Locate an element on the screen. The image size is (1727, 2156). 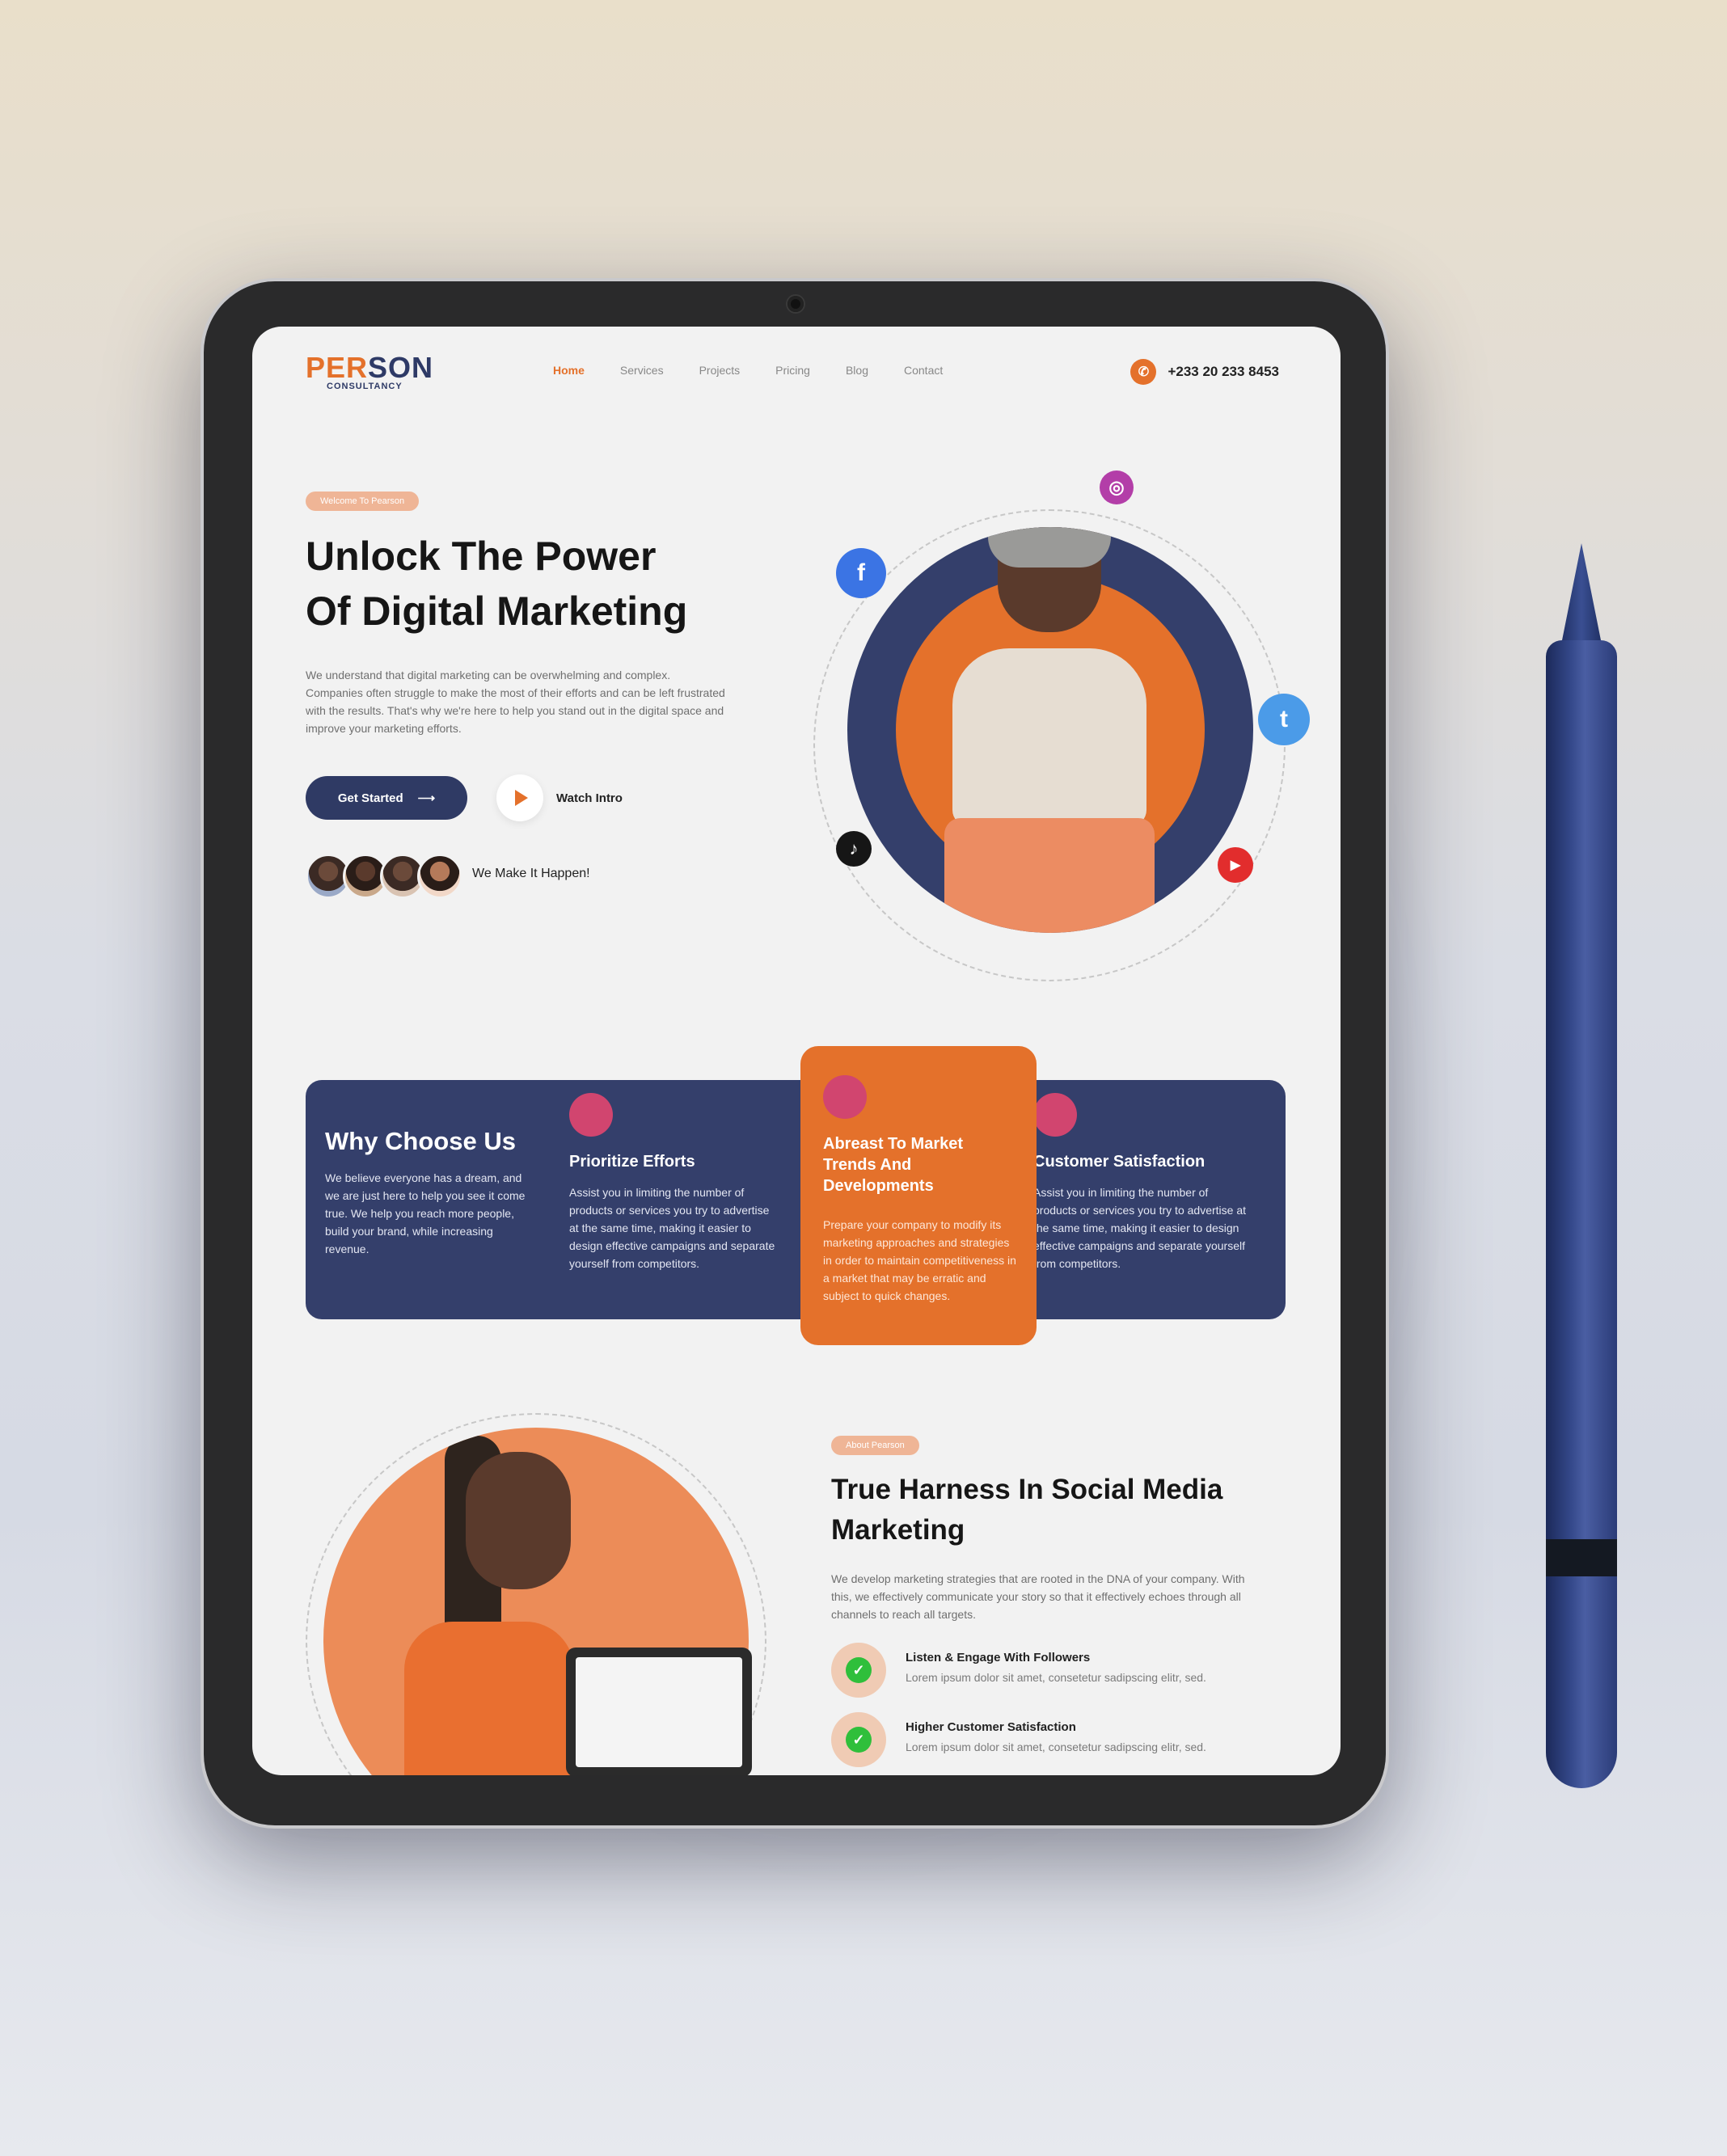
check-title: Listen & Engage With Followers is located at coordinates (998, 1658).